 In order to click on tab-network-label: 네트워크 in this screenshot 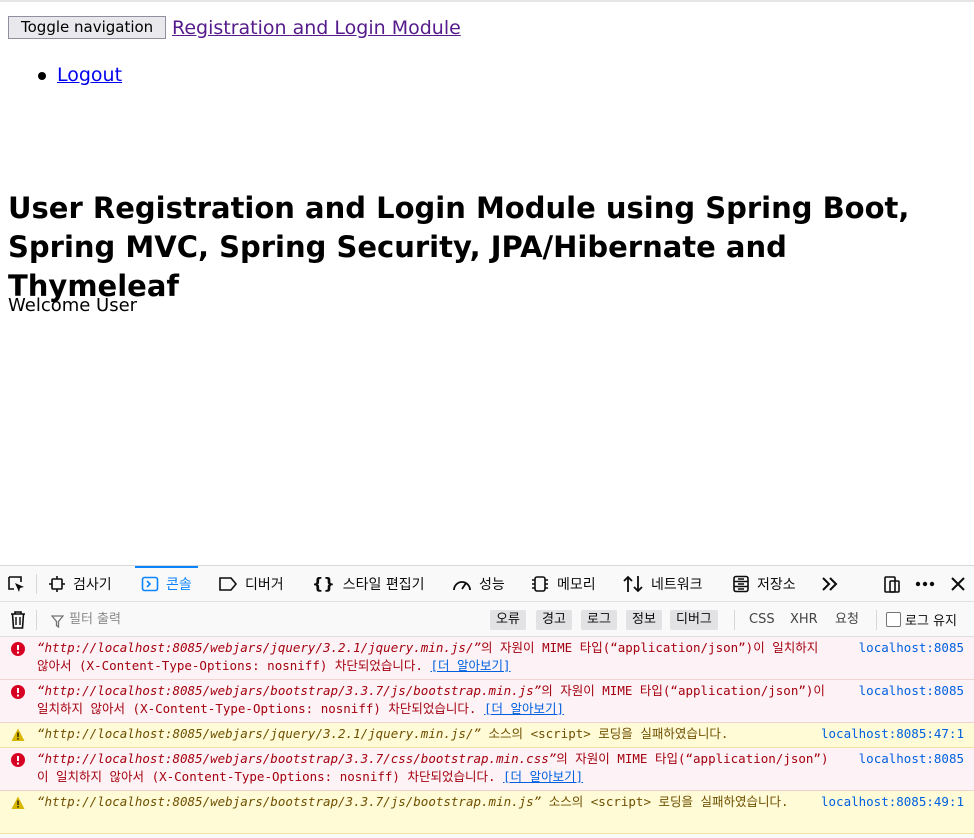, I will do `click(677, 584)`.